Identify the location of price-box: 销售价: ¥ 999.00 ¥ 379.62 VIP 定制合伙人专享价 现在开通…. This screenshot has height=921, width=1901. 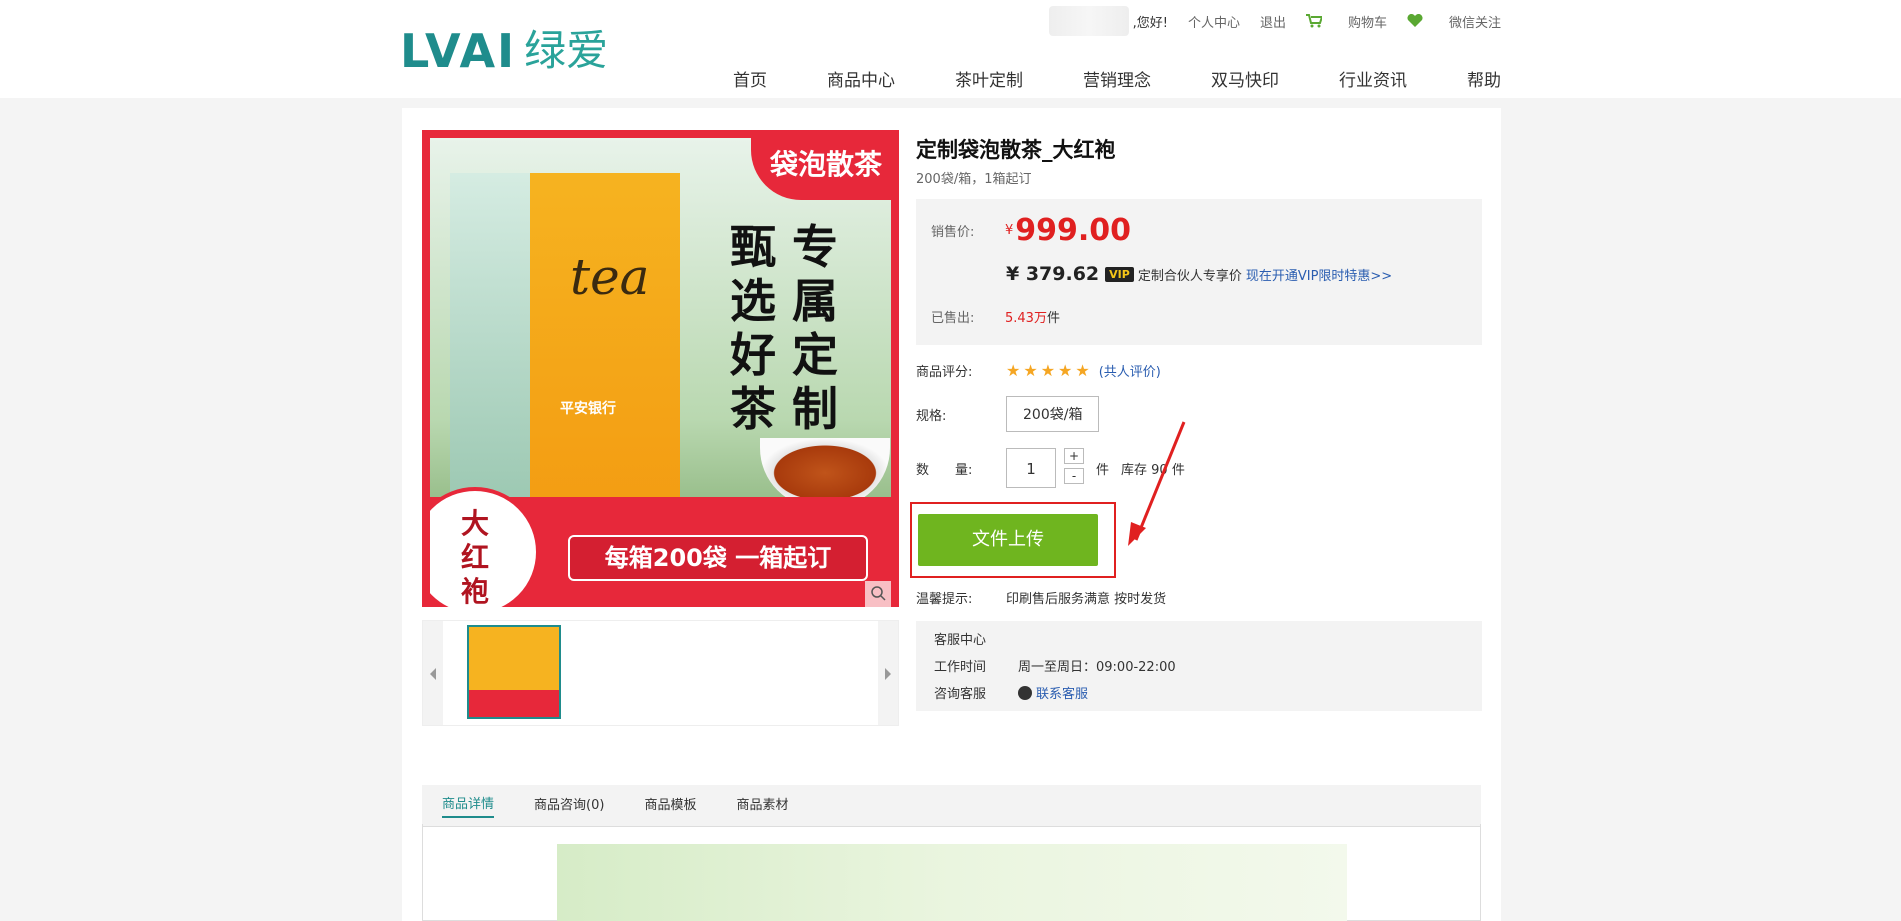
(1199, 272).